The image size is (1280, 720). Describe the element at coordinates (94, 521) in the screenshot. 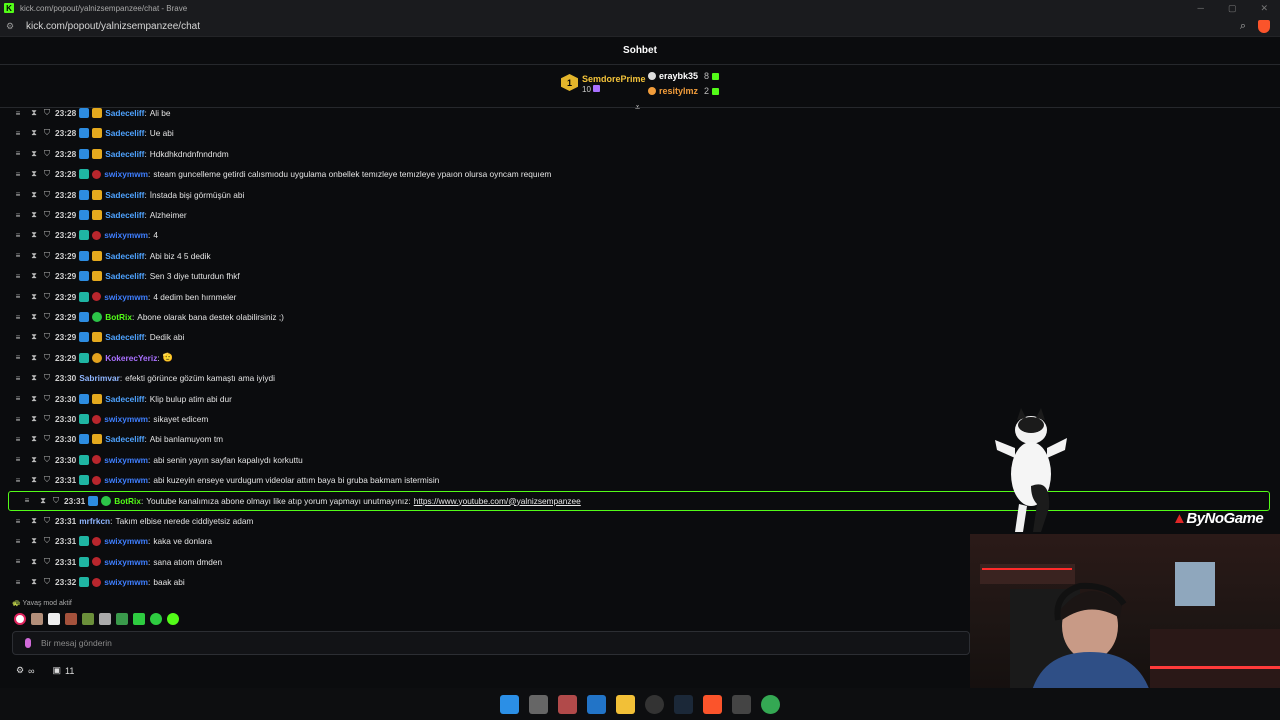

I see `message-username: mrfrkcn` at that location.